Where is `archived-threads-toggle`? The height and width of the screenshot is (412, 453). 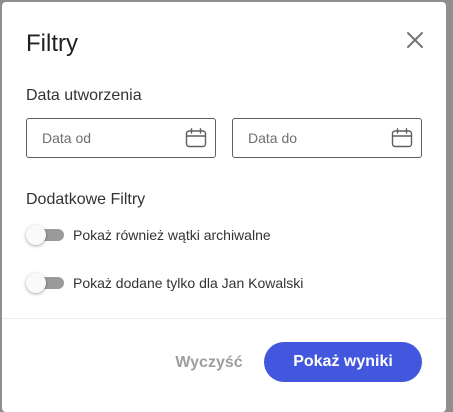 archived-threads-toggle is located at coordinates (46, 235).